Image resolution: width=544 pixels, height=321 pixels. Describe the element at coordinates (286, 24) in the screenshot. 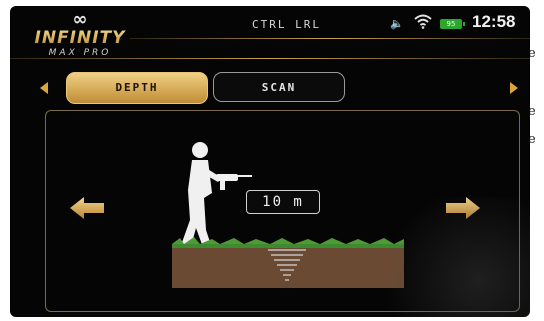

I see `mode-title: CTRL LRL` at that location.